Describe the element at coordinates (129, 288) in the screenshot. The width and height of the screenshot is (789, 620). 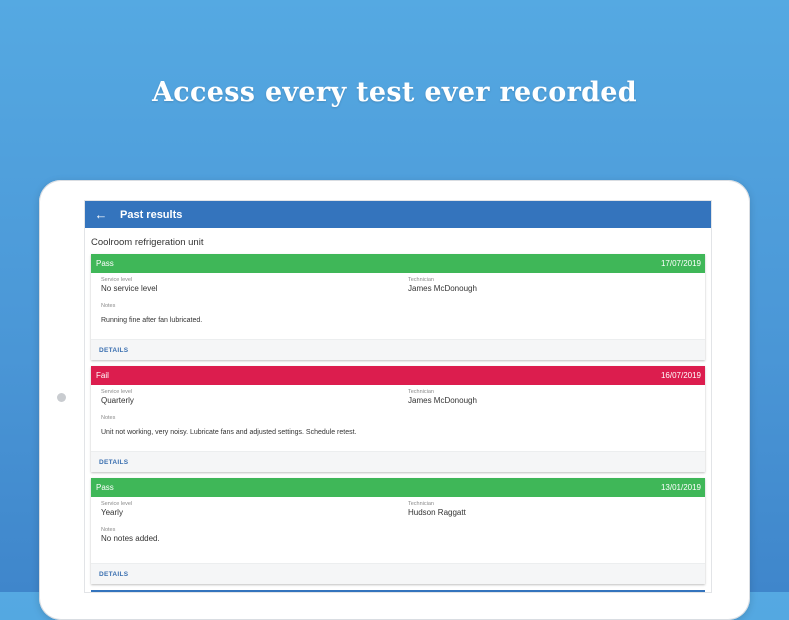
I see `service-level-value: No service level` at that location.